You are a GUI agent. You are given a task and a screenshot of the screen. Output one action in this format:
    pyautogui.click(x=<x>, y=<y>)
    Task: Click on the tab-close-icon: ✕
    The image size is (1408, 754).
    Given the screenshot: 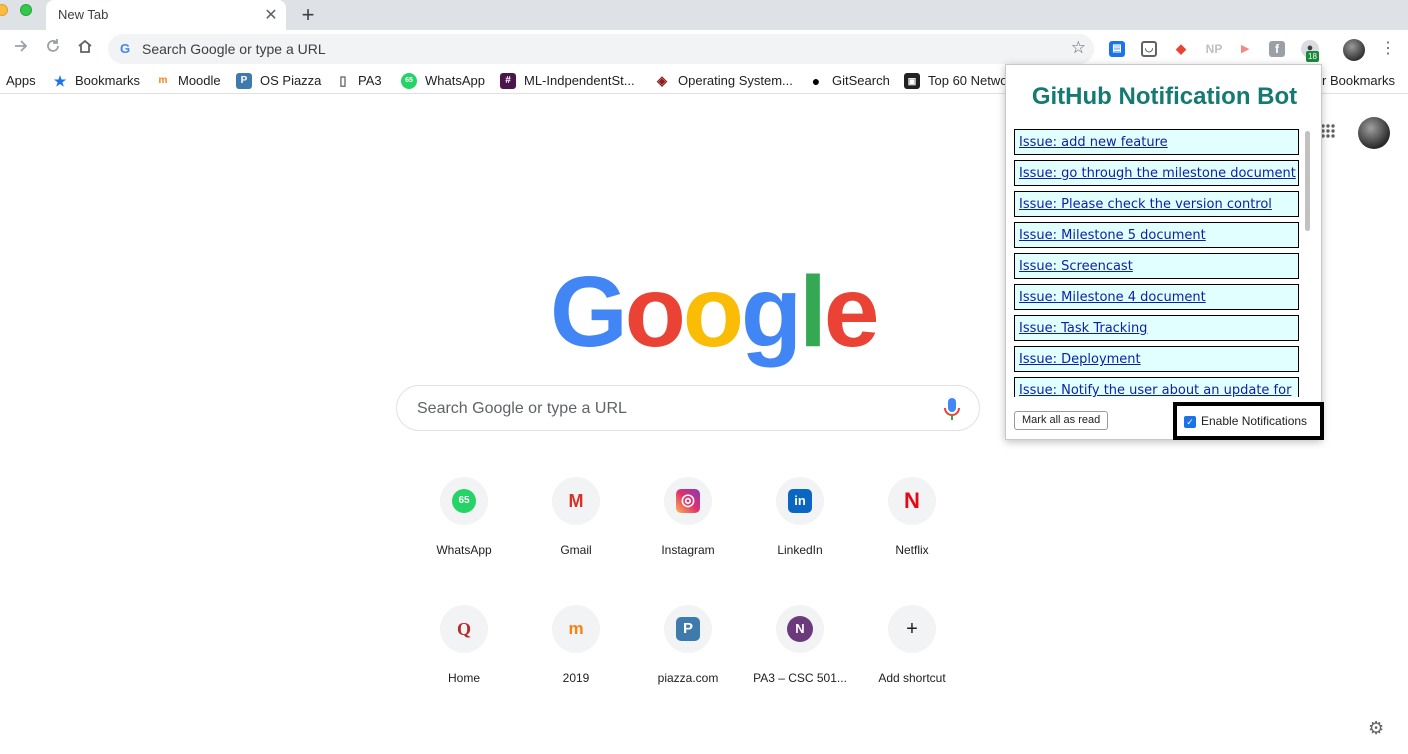 What is the action you would take?
    pyautogui.click(x=271, y=15)
    